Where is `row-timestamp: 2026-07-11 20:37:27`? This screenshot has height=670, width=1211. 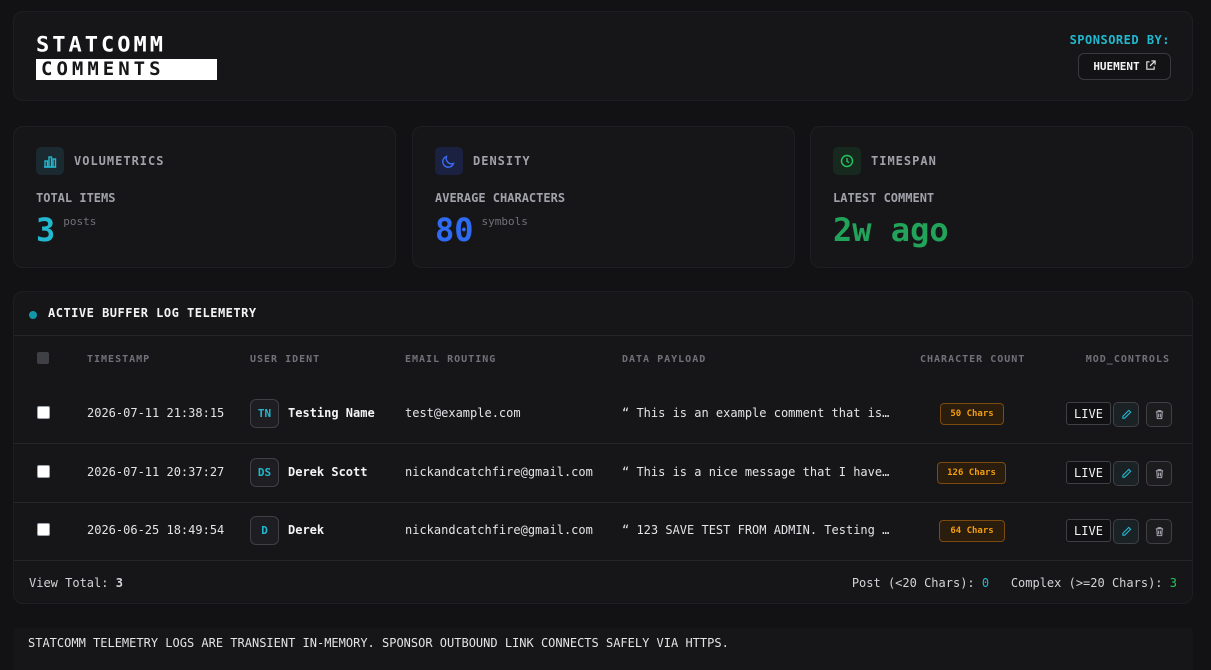
row-timestamp: 2026-07-11 20:37:27 is located at coordinates (156, 472).